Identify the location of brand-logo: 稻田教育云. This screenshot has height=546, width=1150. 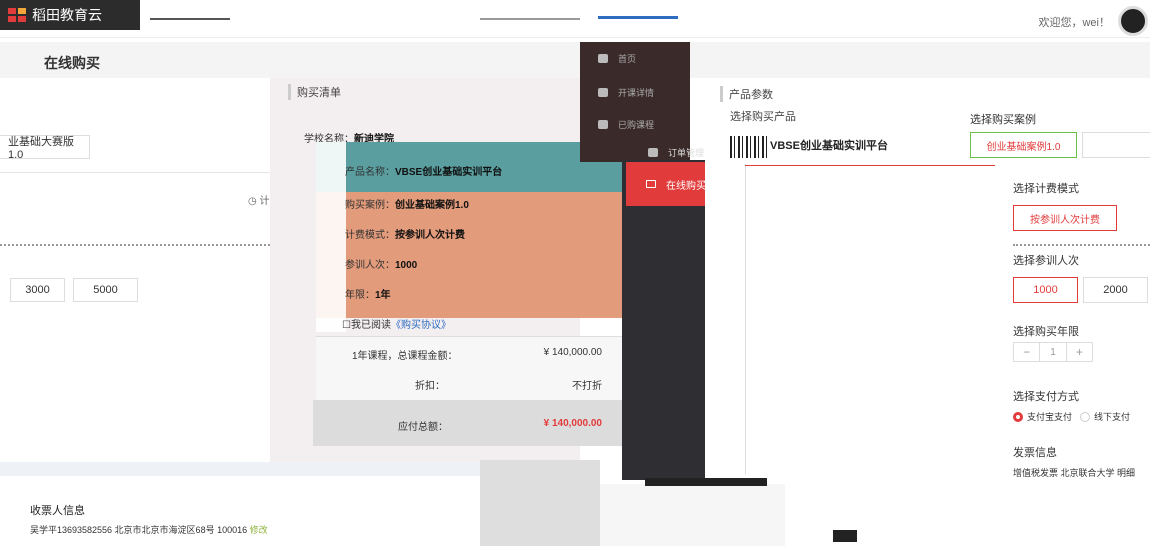
(70, 15).